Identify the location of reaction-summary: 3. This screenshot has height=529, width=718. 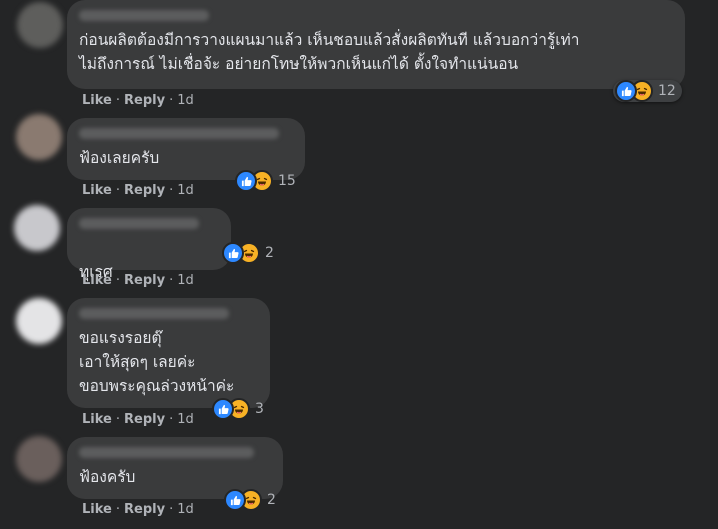
(240, 409).